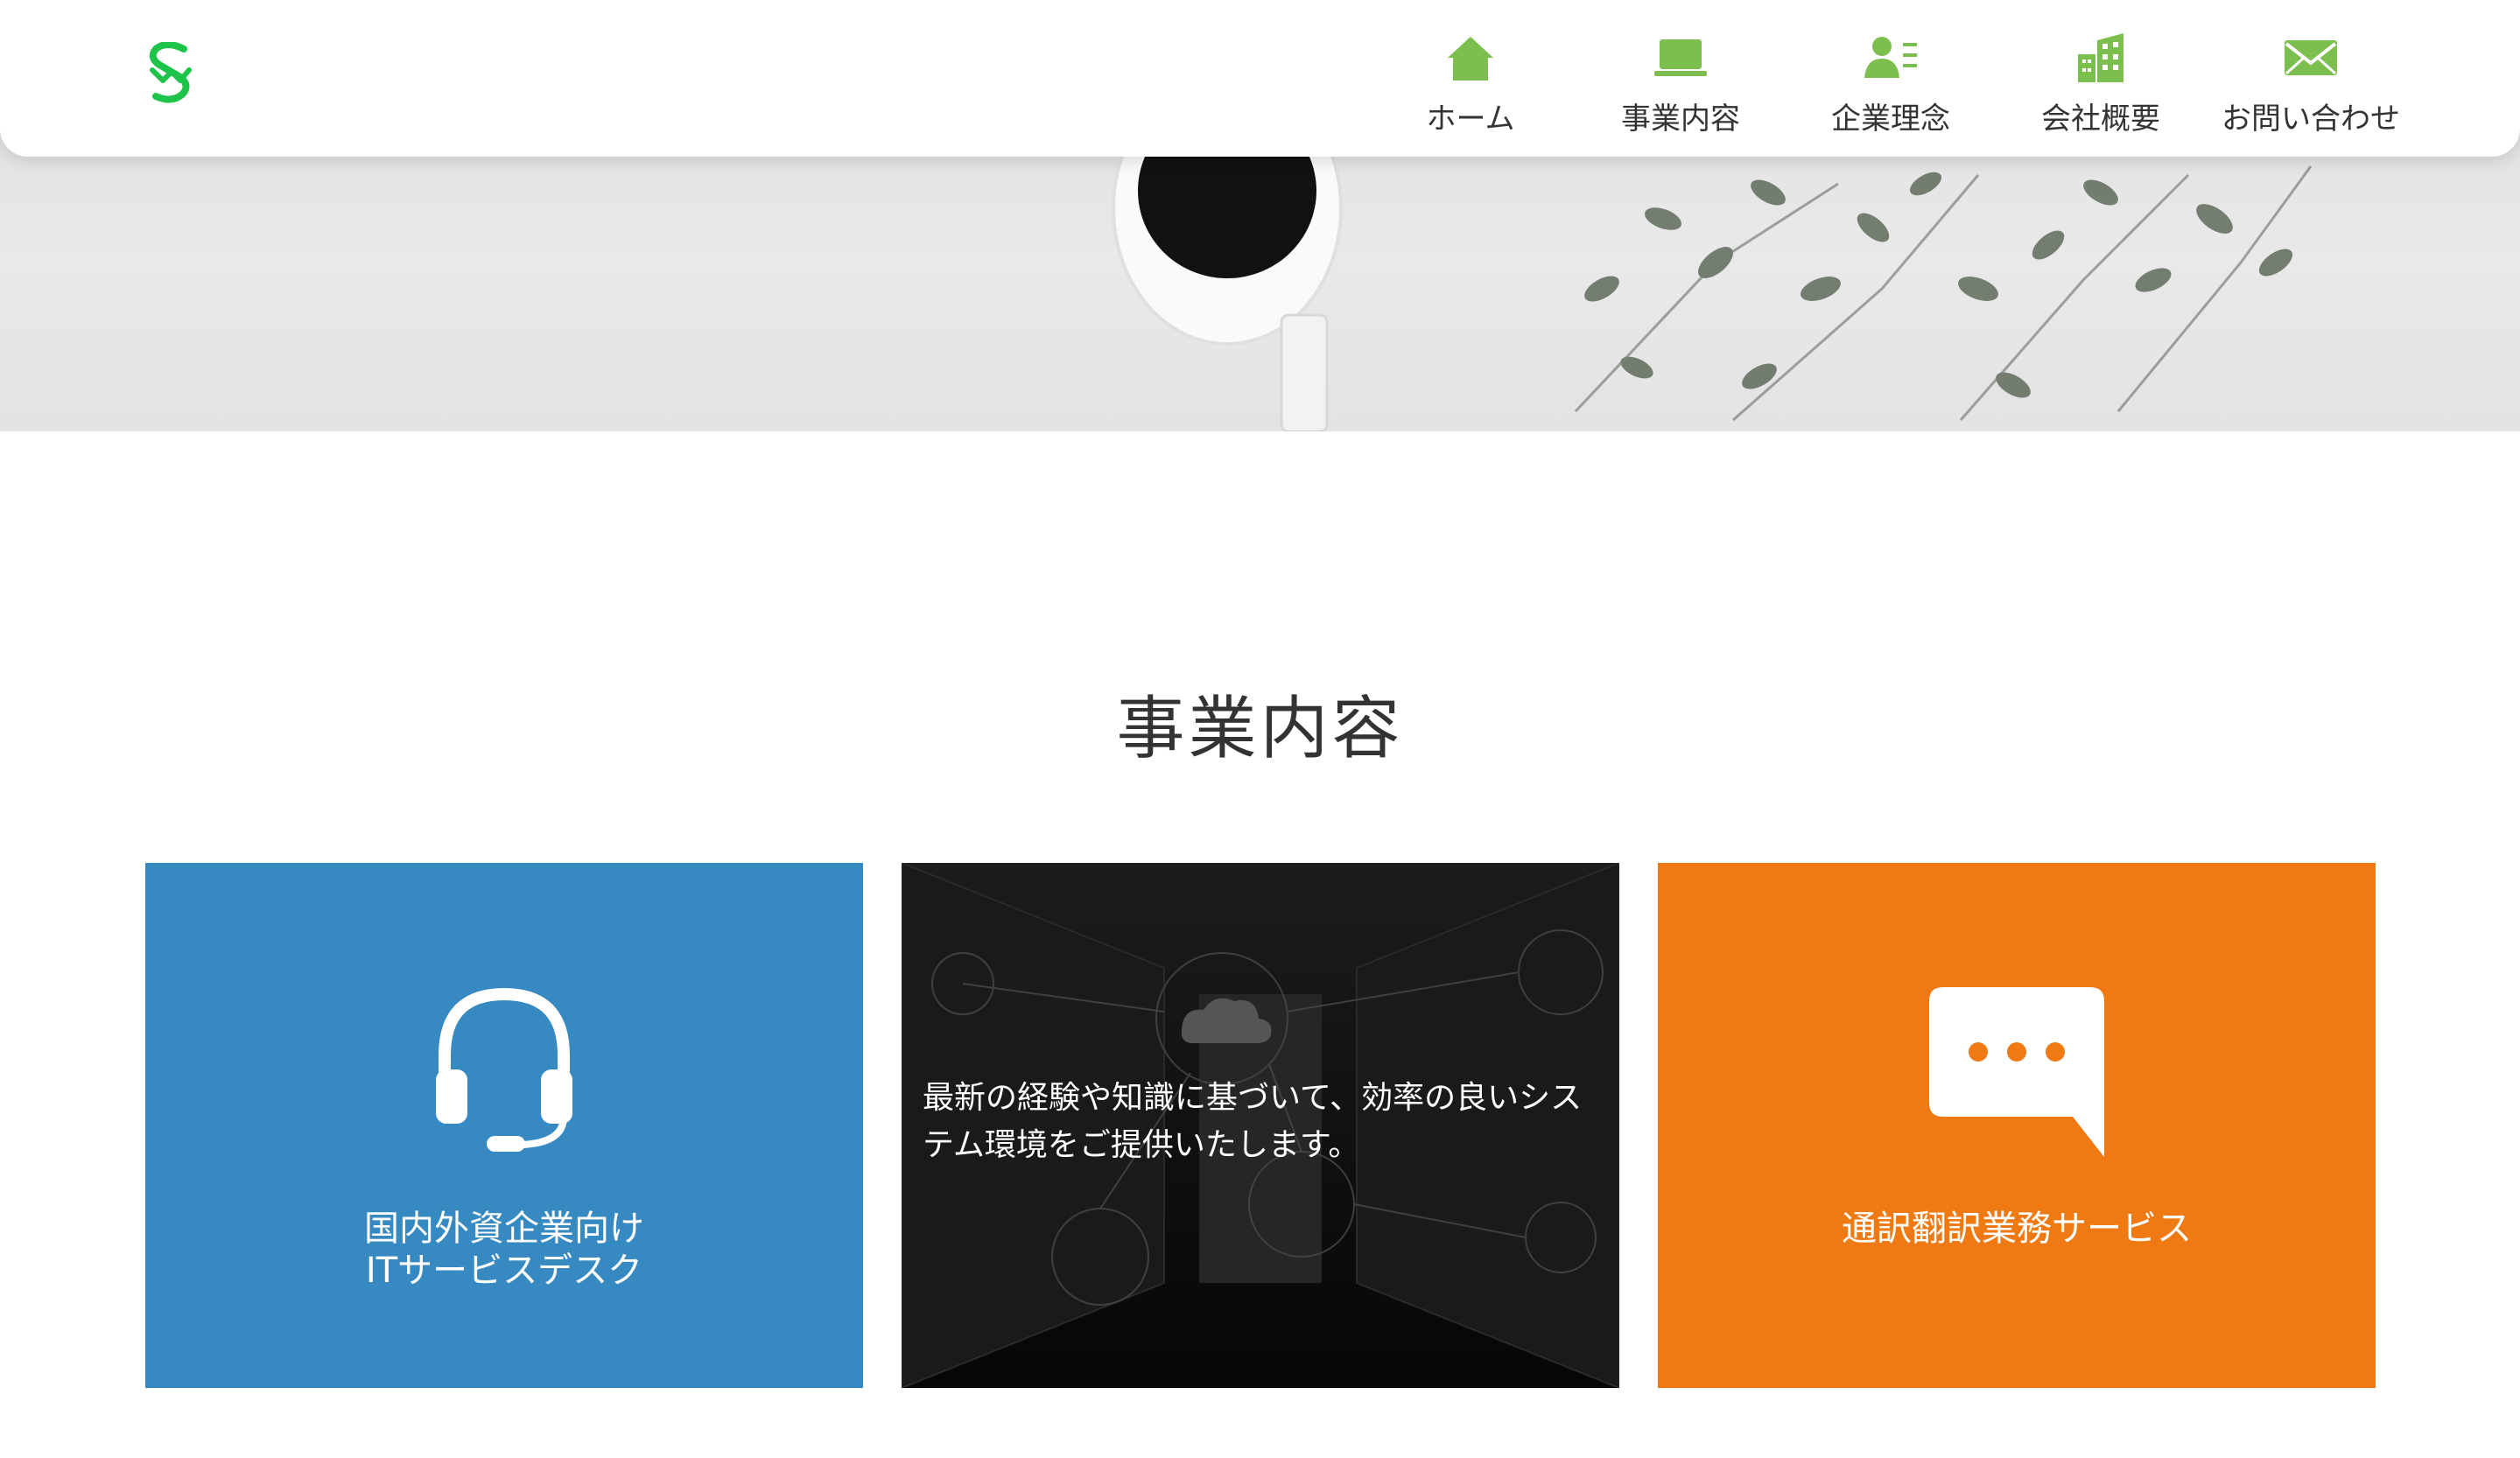 This screenshot has width=2520, height=1458. I want to click on nav-item-home: ホーム, so click(1470, 78).